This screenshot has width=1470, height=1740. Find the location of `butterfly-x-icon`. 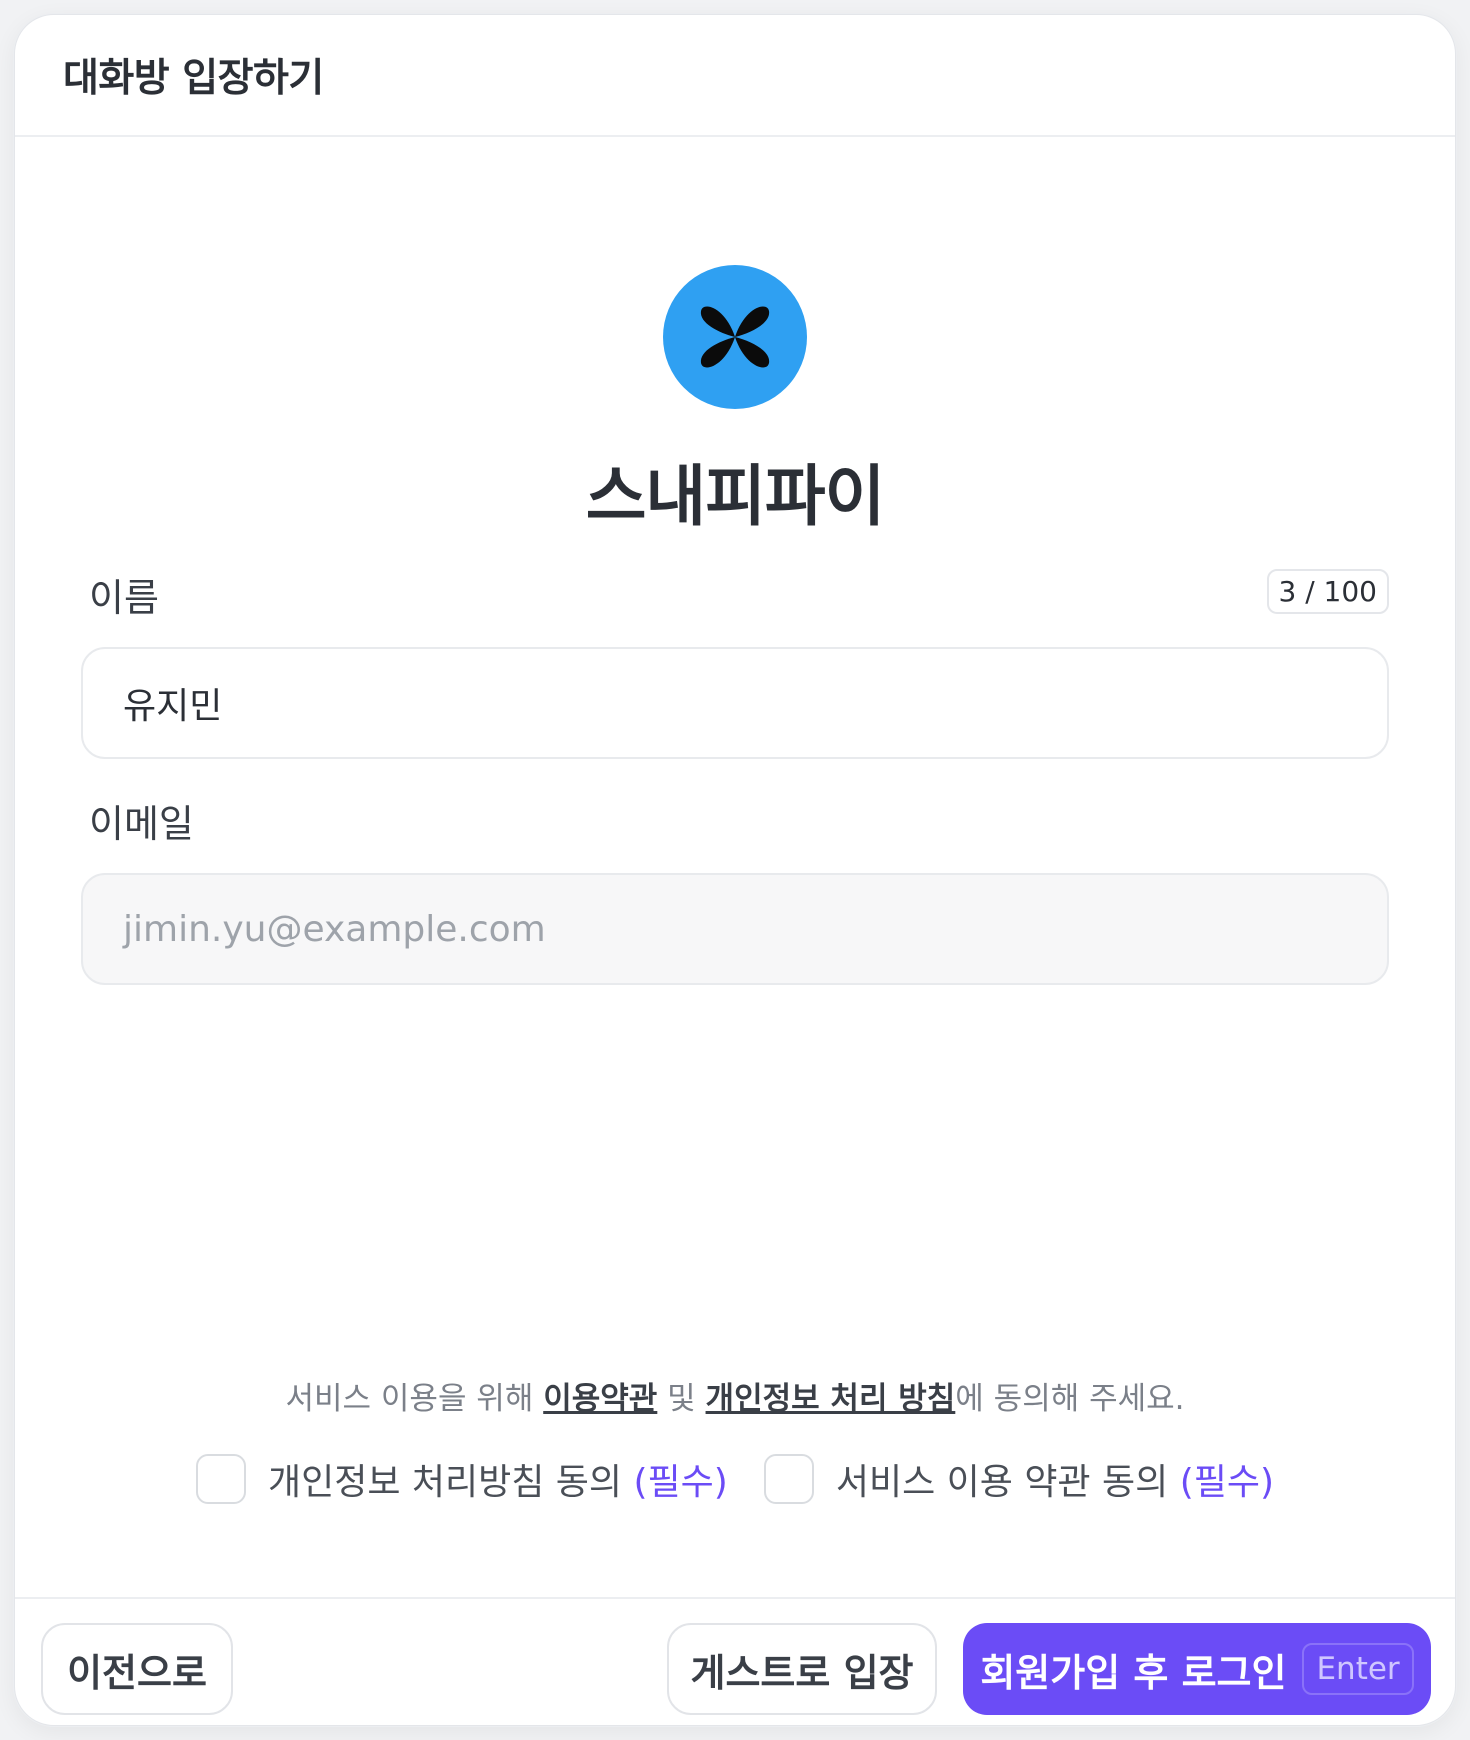

butterfly-x-icon is located at coordinates (735, 337).